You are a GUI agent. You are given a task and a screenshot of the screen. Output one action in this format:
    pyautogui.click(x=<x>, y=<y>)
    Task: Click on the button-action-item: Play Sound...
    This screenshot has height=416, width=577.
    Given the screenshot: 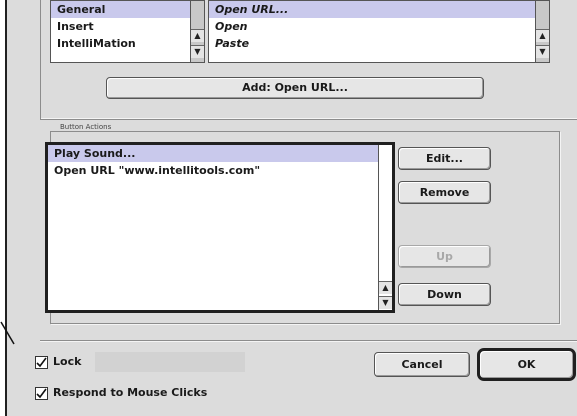 What is the action you would take?
    pyautogui.click(x=220, y=153)
    